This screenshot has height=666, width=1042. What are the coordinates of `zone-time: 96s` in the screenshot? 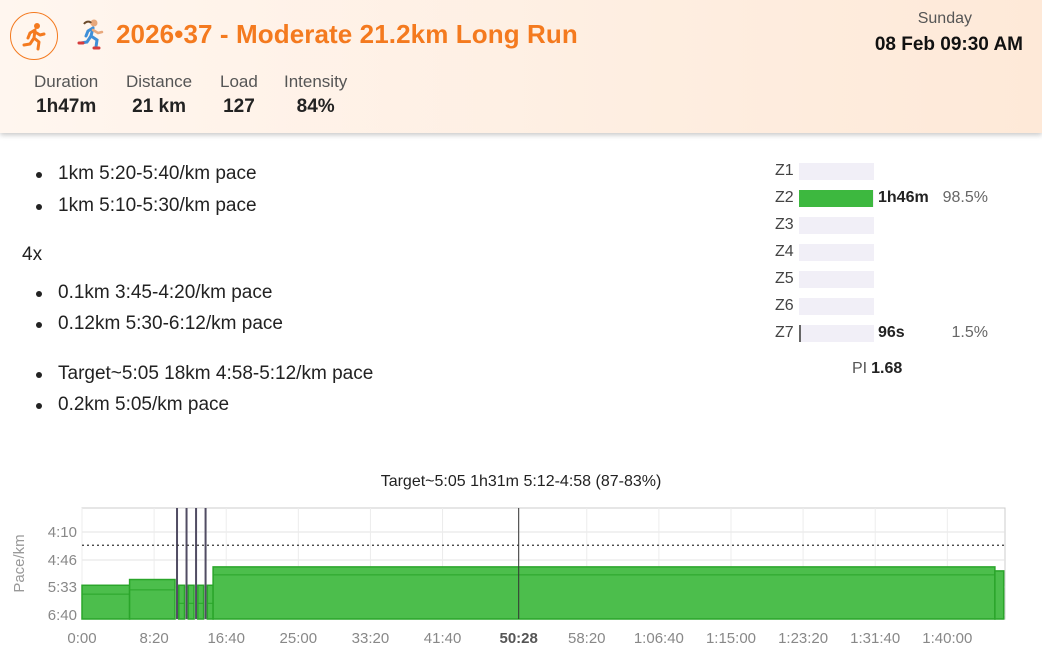 It's located at (891, 332).